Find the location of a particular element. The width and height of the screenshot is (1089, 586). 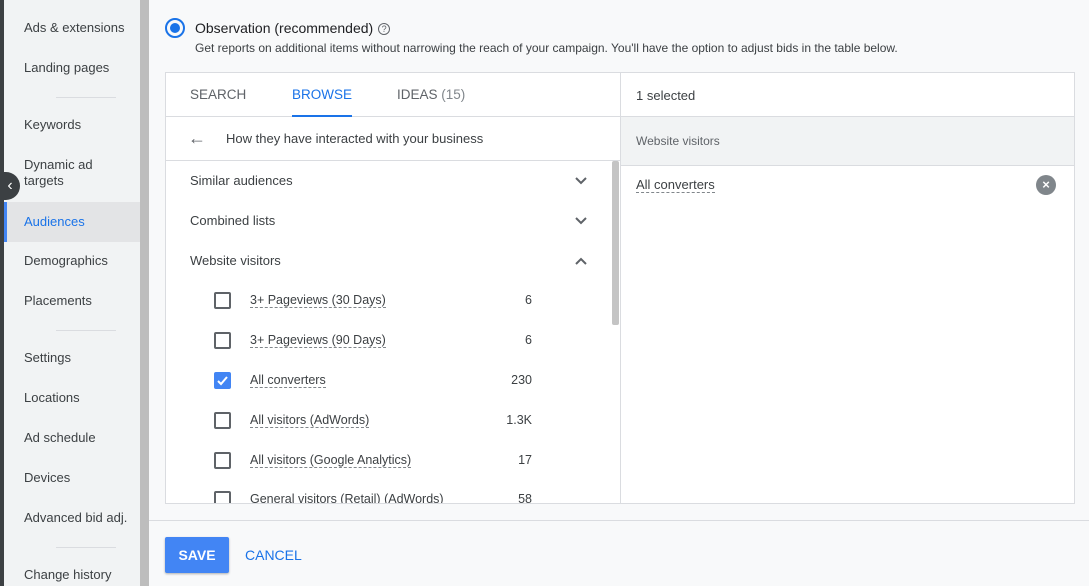

category-label: Website visitors is located at coordinates (235, 260).